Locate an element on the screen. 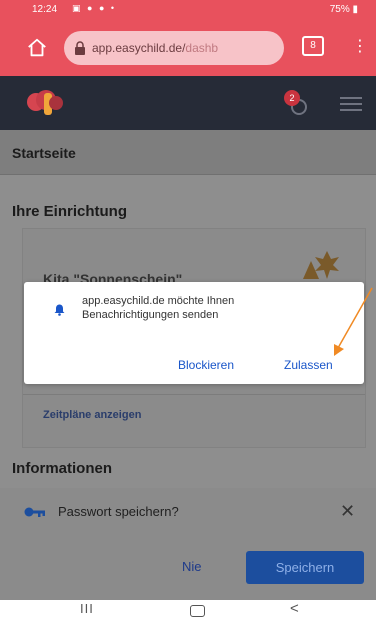 The width and height of the screenshot is (376, 621). bell-icon is located at coordinates (59, 310).